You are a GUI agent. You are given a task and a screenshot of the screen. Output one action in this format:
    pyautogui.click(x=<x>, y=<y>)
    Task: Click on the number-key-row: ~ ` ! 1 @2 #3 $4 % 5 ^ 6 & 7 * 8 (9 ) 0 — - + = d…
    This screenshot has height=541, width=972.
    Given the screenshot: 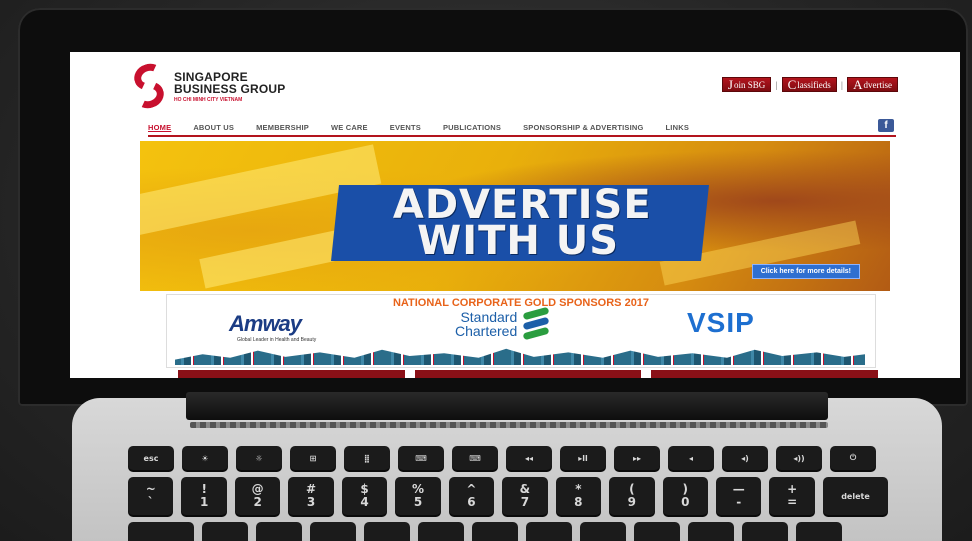 What is the action you would take?
    pyautogui.click(x=508, y=496)
    